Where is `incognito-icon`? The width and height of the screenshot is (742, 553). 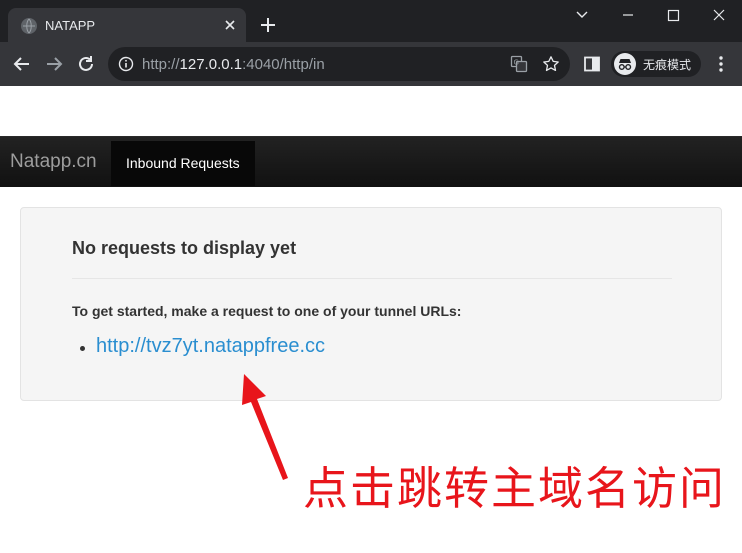
incognito-icon is located at coordinates (625, 64).